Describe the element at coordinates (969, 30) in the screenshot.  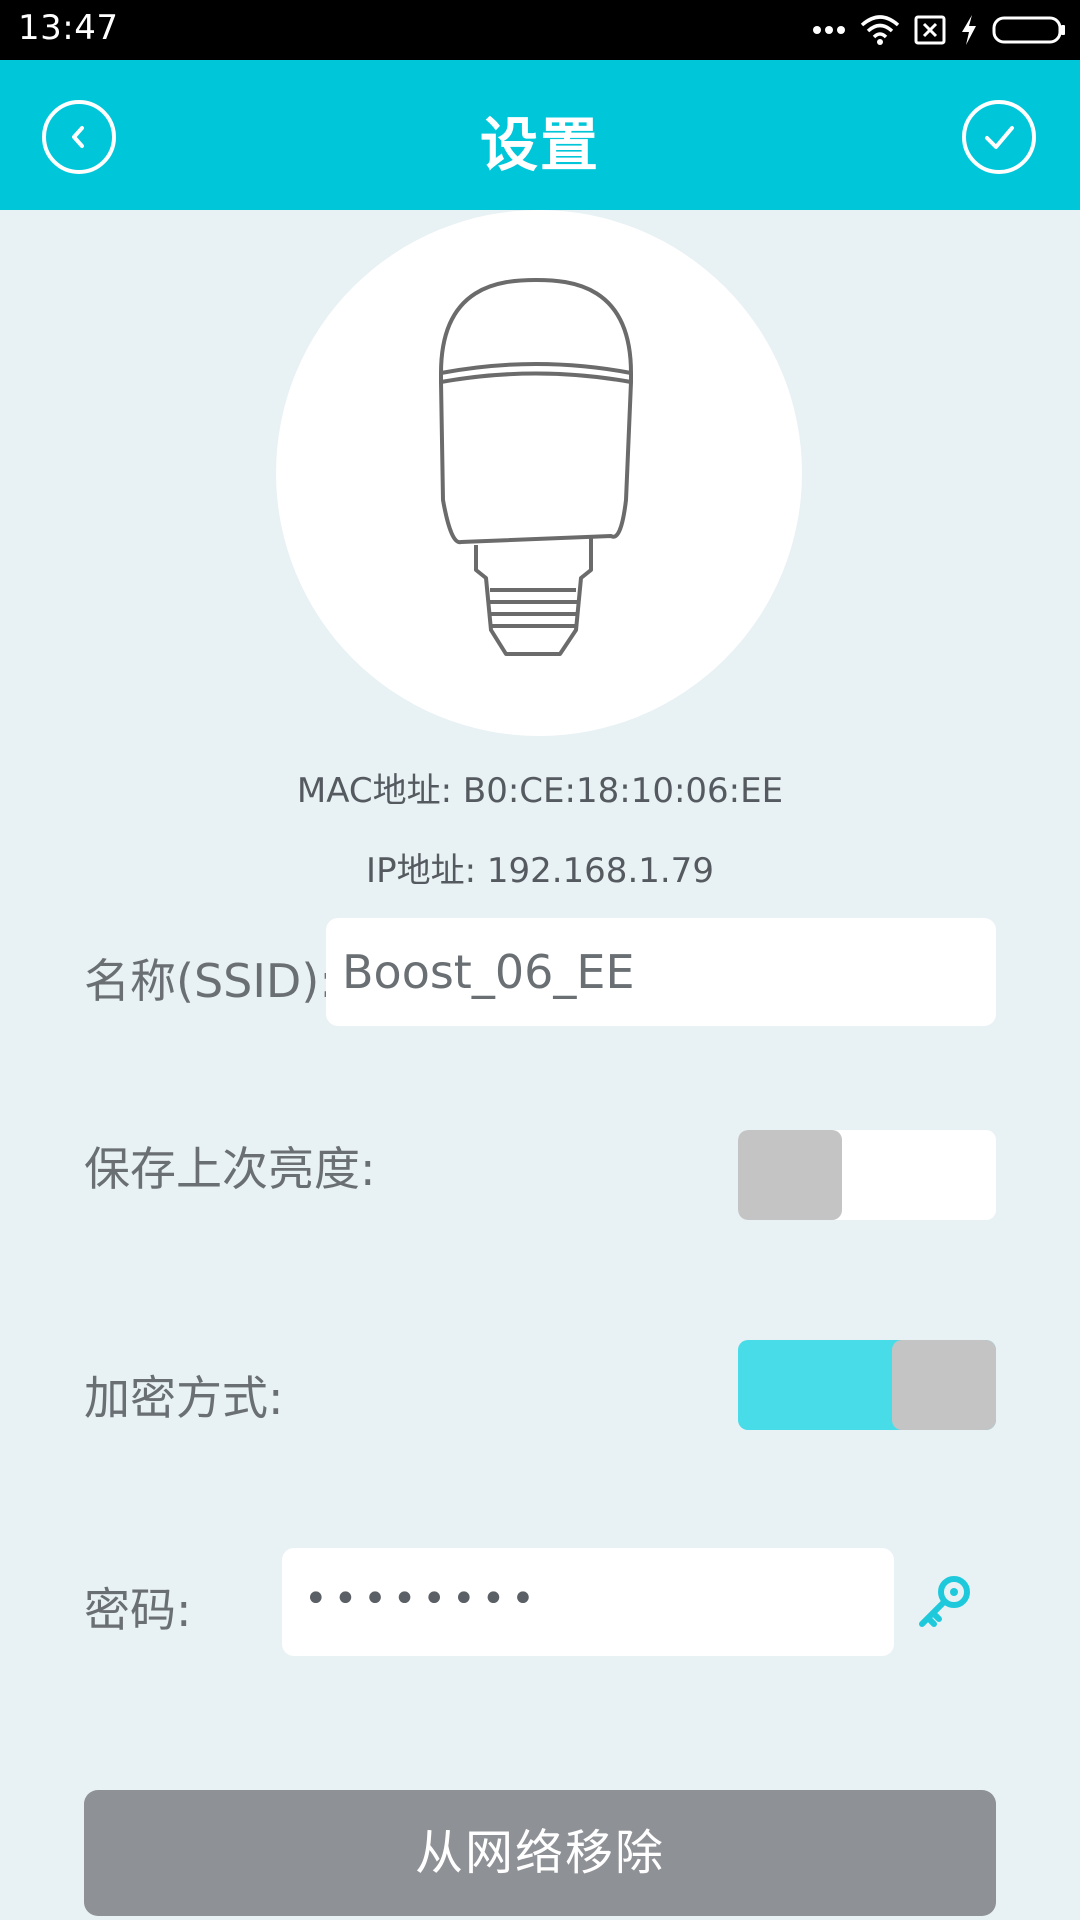
I see `charging-icon` at that location.